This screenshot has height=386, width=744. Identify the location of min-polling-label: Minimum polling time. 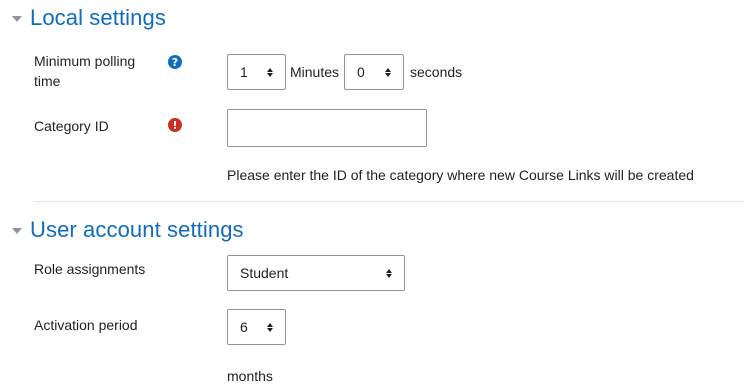
(85, 71).